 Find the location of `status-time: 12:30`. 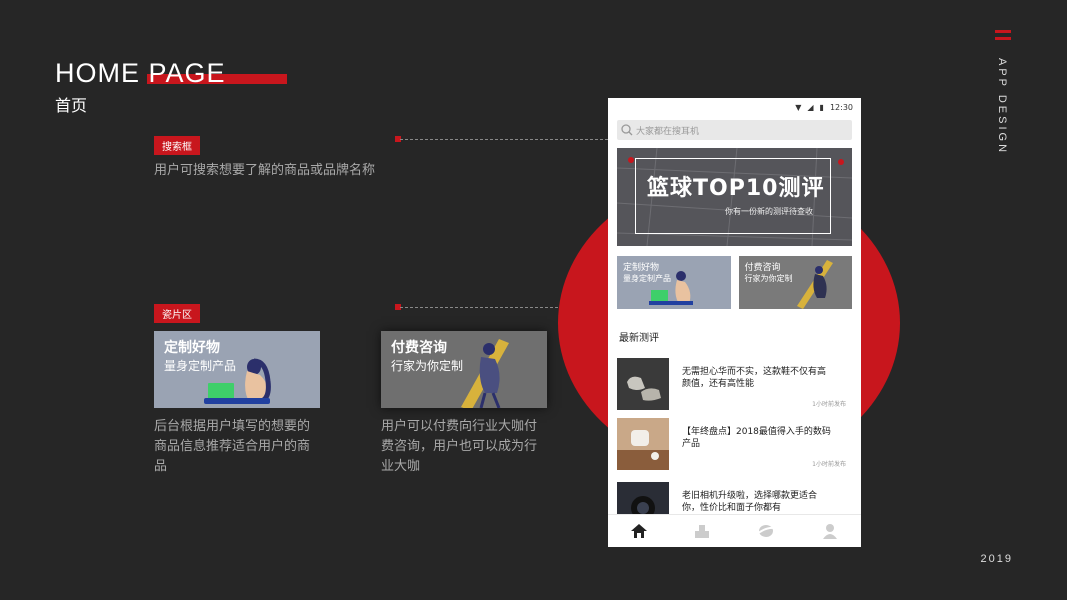

status-time: 12:30 is located at coordinates (841, 107).